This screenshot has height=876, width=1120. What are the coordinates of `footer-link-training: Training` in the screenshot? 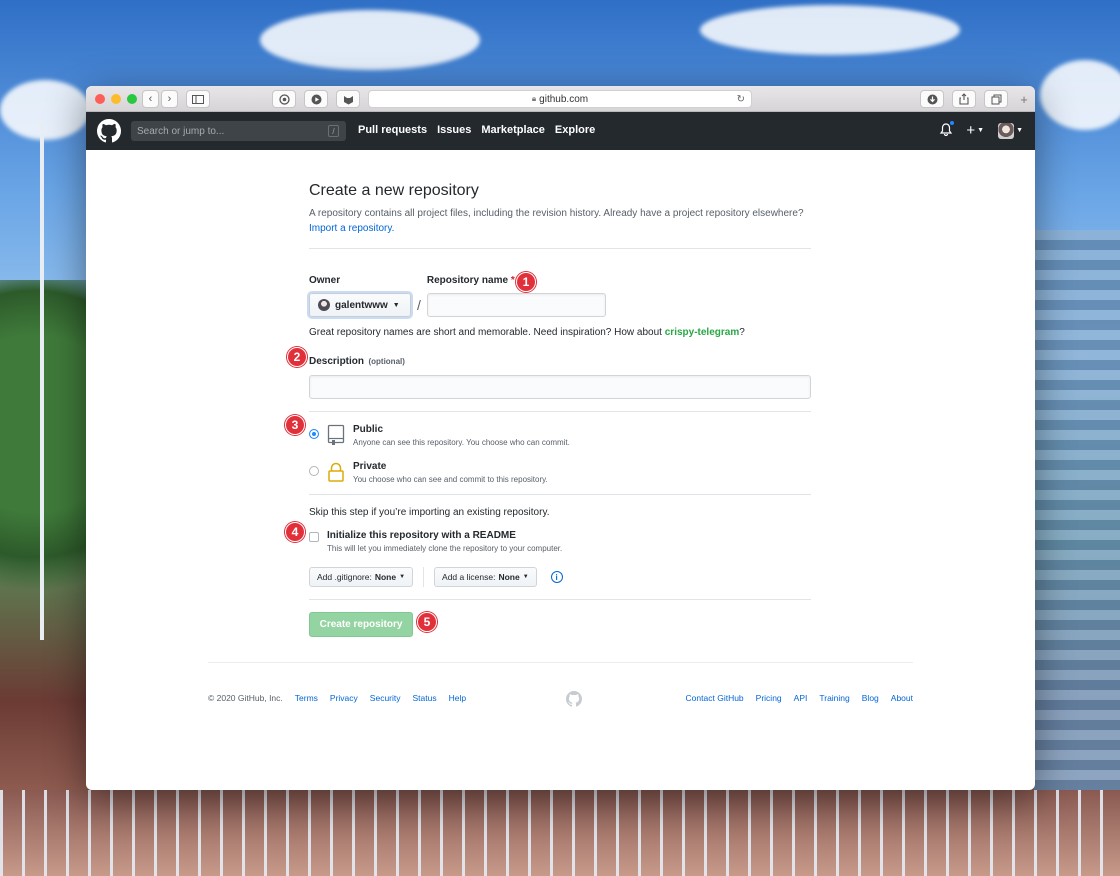 It's located at (834, 698).